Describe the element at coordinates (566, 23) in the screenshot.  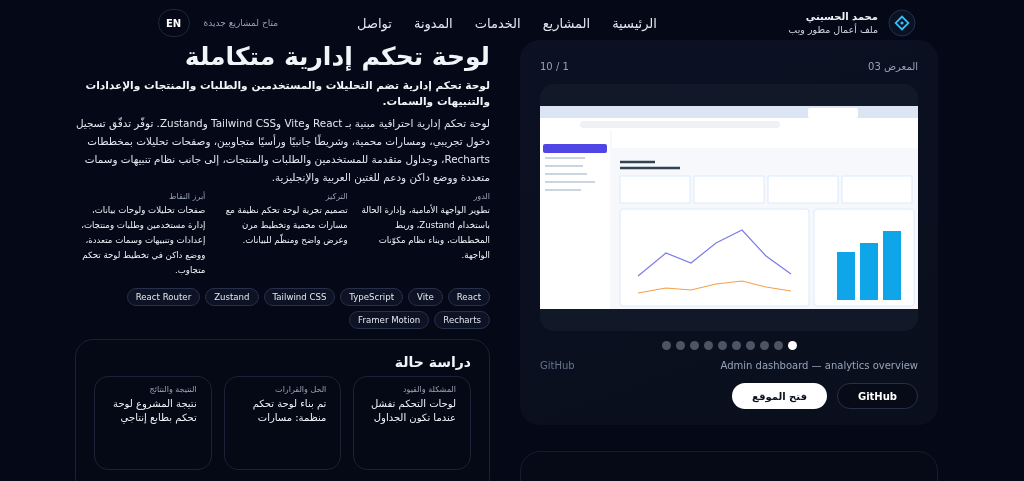
I see `nav-link: المشاريع` at that location.